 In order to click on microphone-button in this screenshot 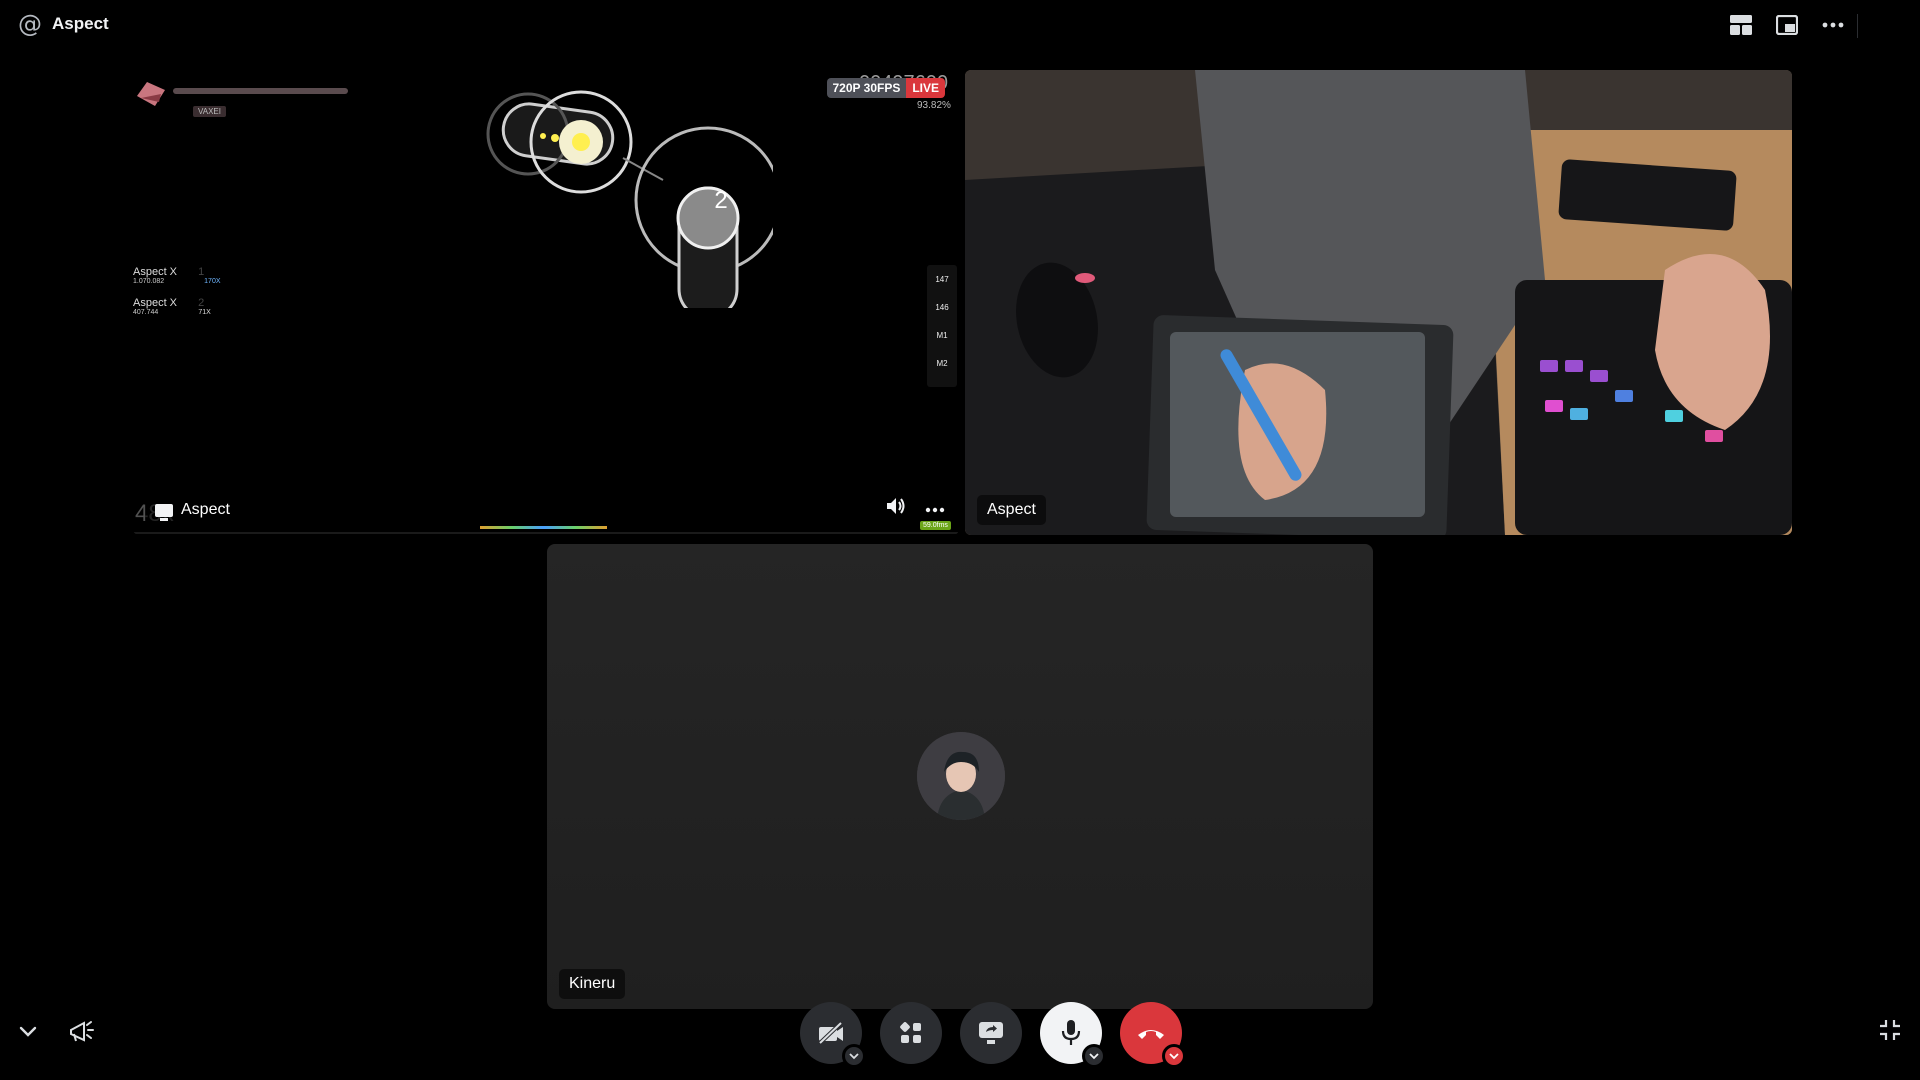, I will do `click(1073, 1035)`.